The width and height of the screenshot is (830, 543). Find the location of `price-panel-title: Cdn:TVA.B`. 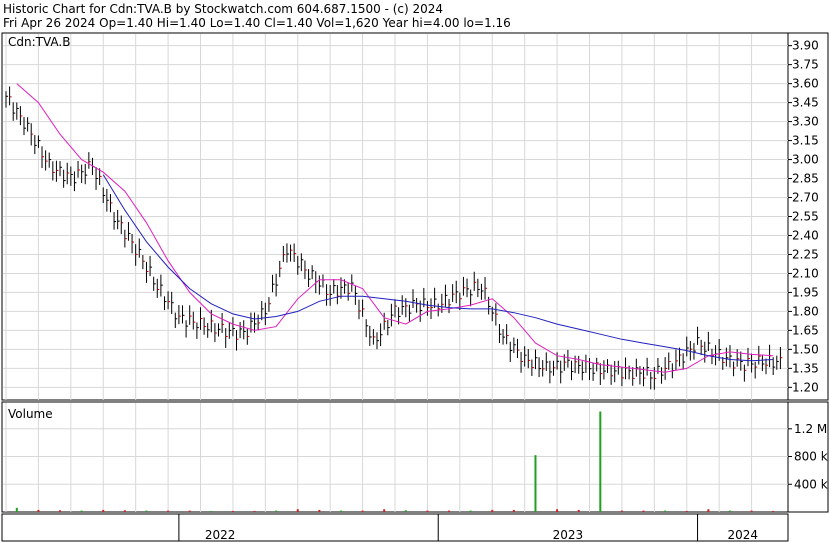

price-panel-title: Cdn:TVA.B is located at coordinates (39, 42).